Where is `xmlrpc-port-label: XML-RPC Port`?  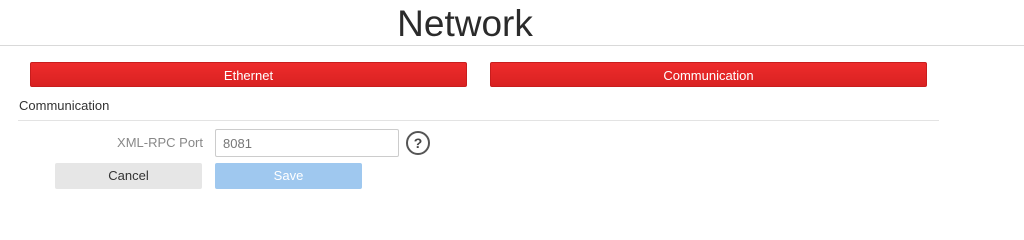 xmlrpc-port-label: XML-RPC Port is located at coordinates (160, 142).